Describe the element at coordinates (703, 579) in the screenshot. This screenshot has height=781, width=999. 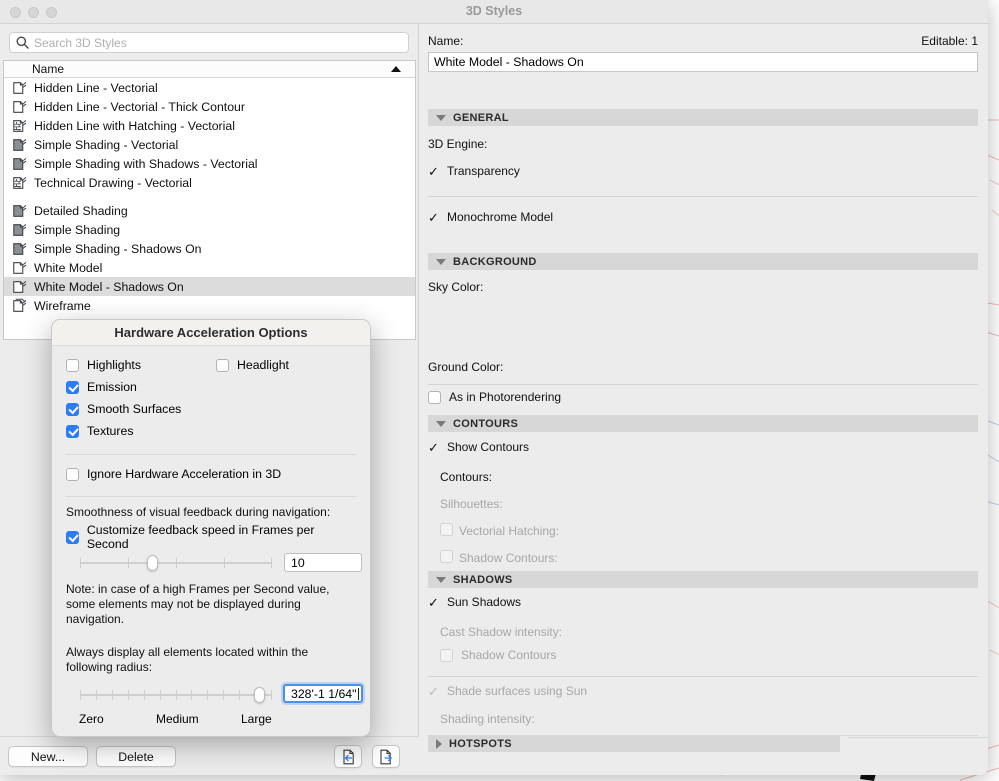
I see `section-shadows-header: SHADOWS` at that location.